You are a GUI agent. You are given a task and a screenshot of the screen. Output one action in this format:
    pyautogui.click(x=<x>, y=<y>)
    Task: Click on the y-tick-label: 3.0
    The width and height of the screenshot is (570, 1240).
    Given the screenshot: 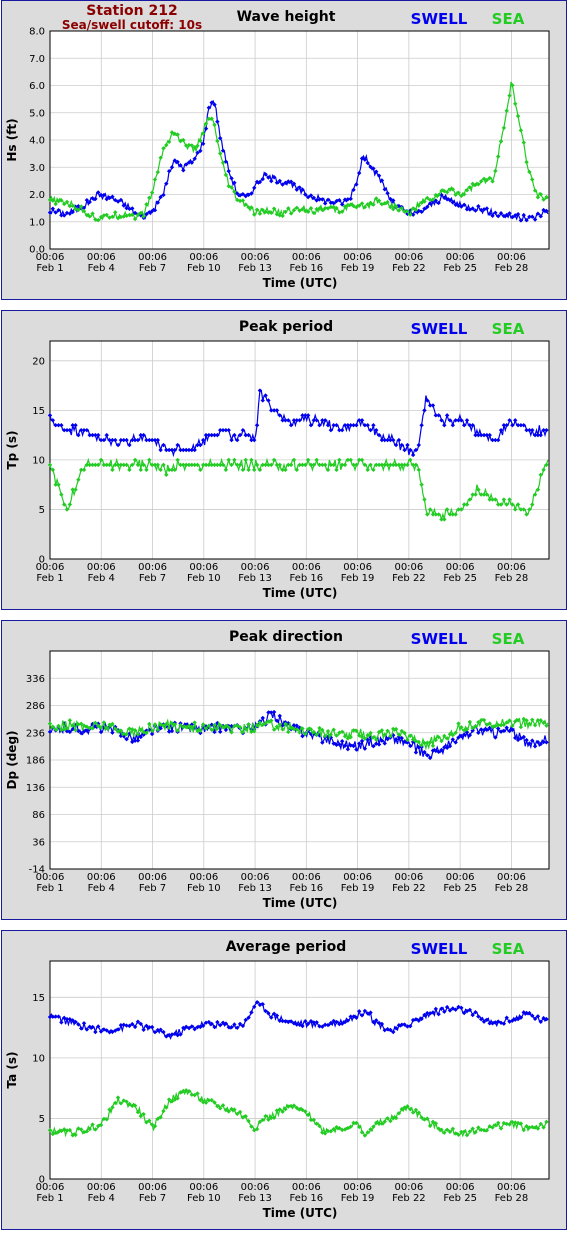 What is the action you would take?
    pyautogui.click(x=37, y=168)
    